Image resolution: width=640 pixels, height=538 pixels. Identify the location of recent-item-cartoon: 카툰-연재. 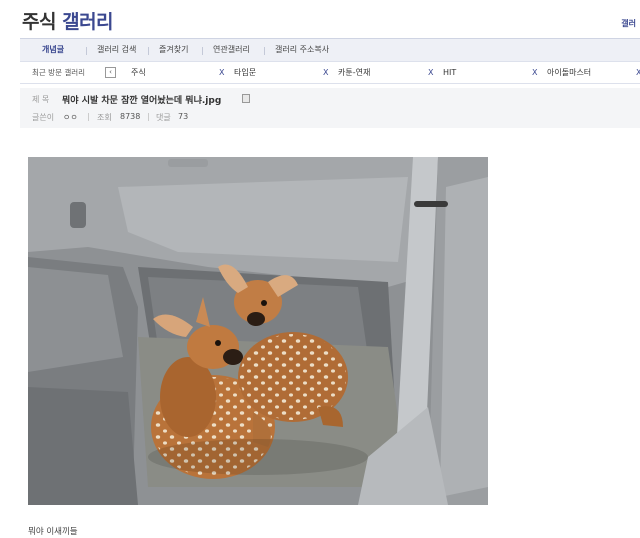
(354, 72).